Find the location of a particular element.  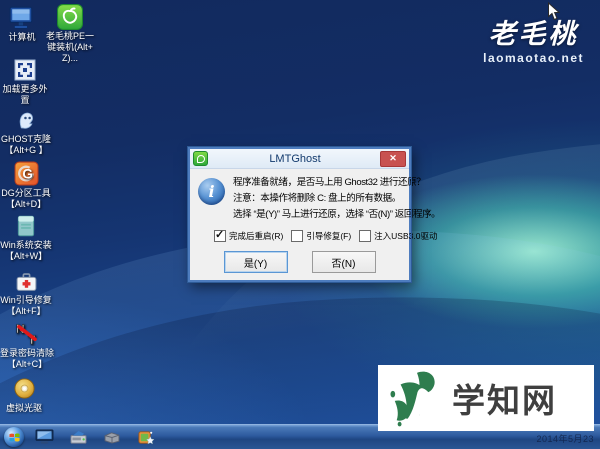

desktop-icon-computer: 计算机 is located at coordinates (22, 23).